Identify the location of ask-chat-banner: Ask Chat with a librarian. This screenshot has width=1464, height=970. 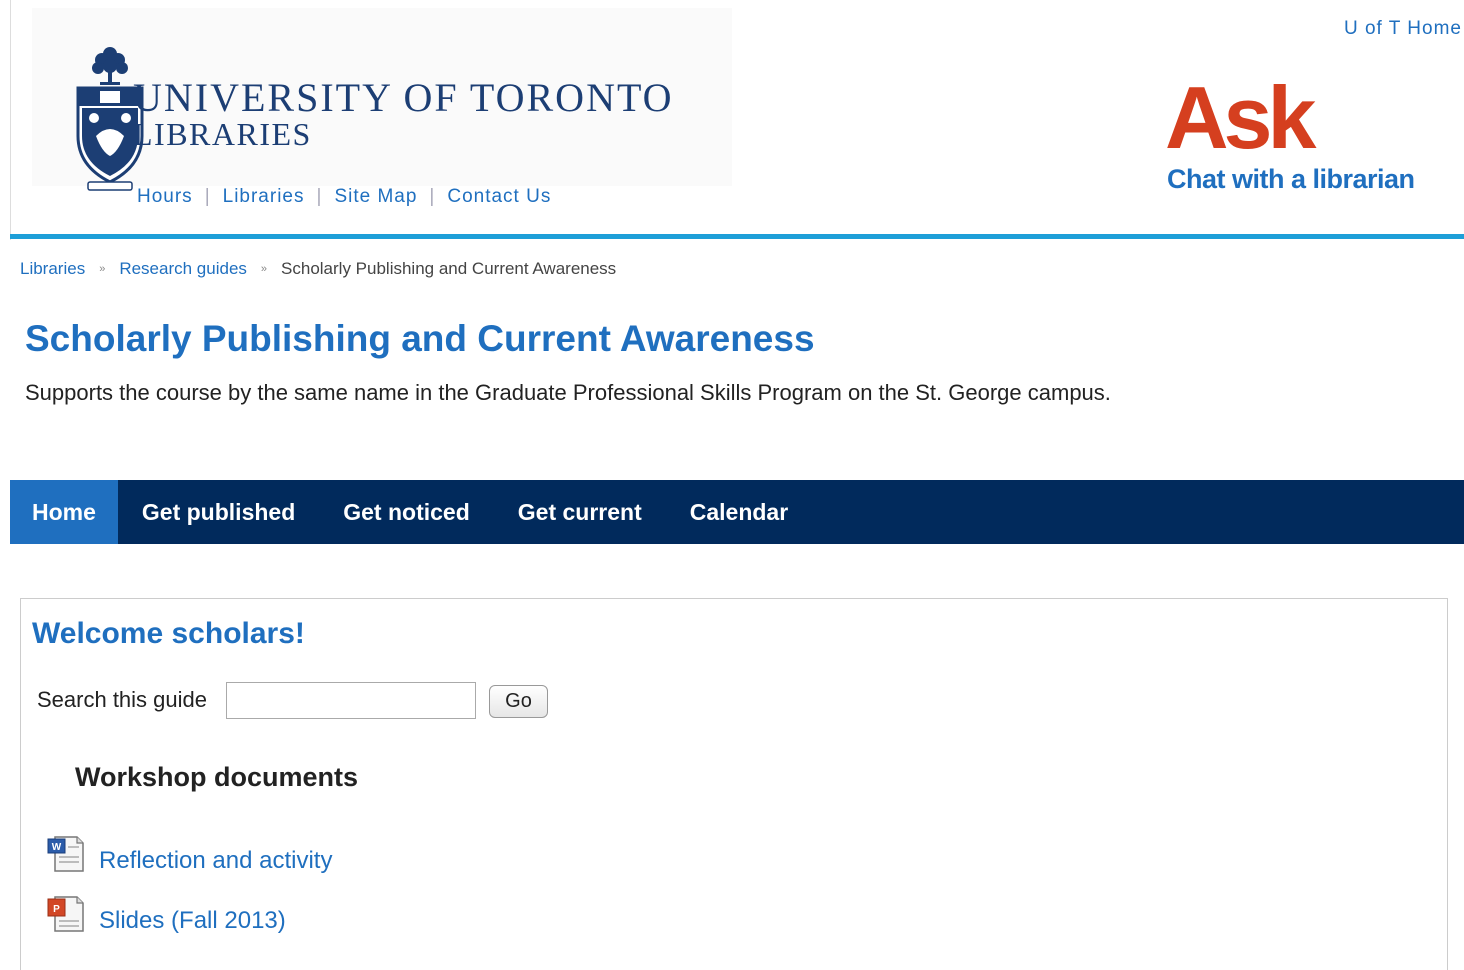
(1310, 137).